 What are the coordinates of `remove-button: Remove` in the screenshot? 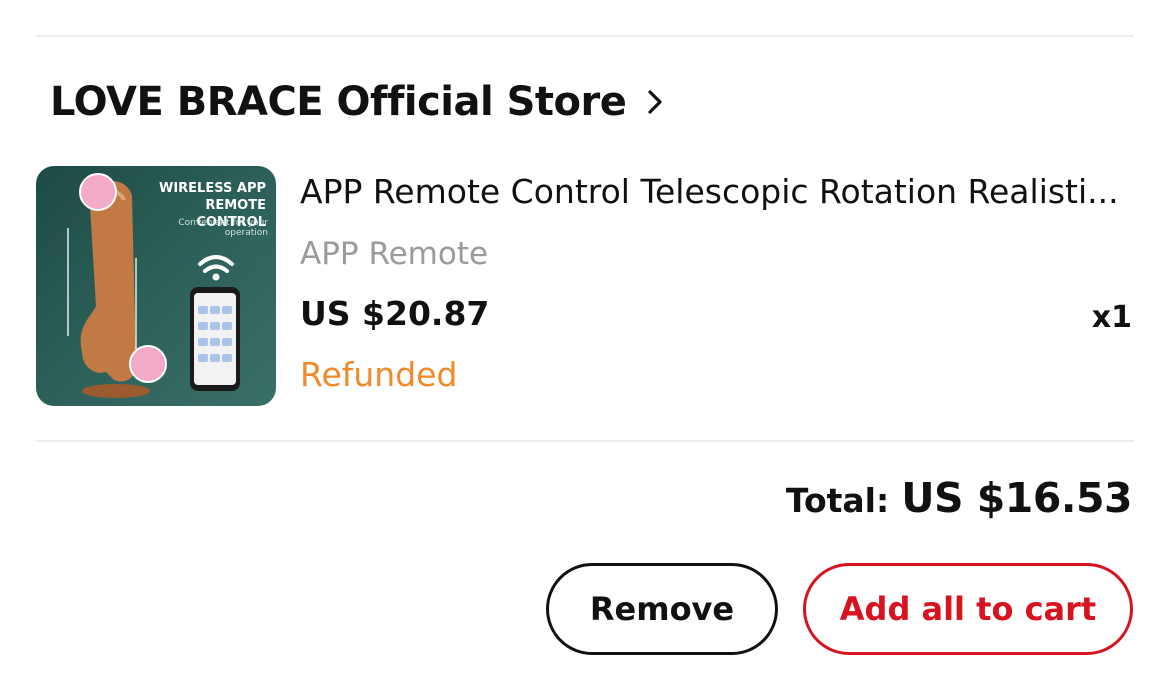 It's located at (662, 609).